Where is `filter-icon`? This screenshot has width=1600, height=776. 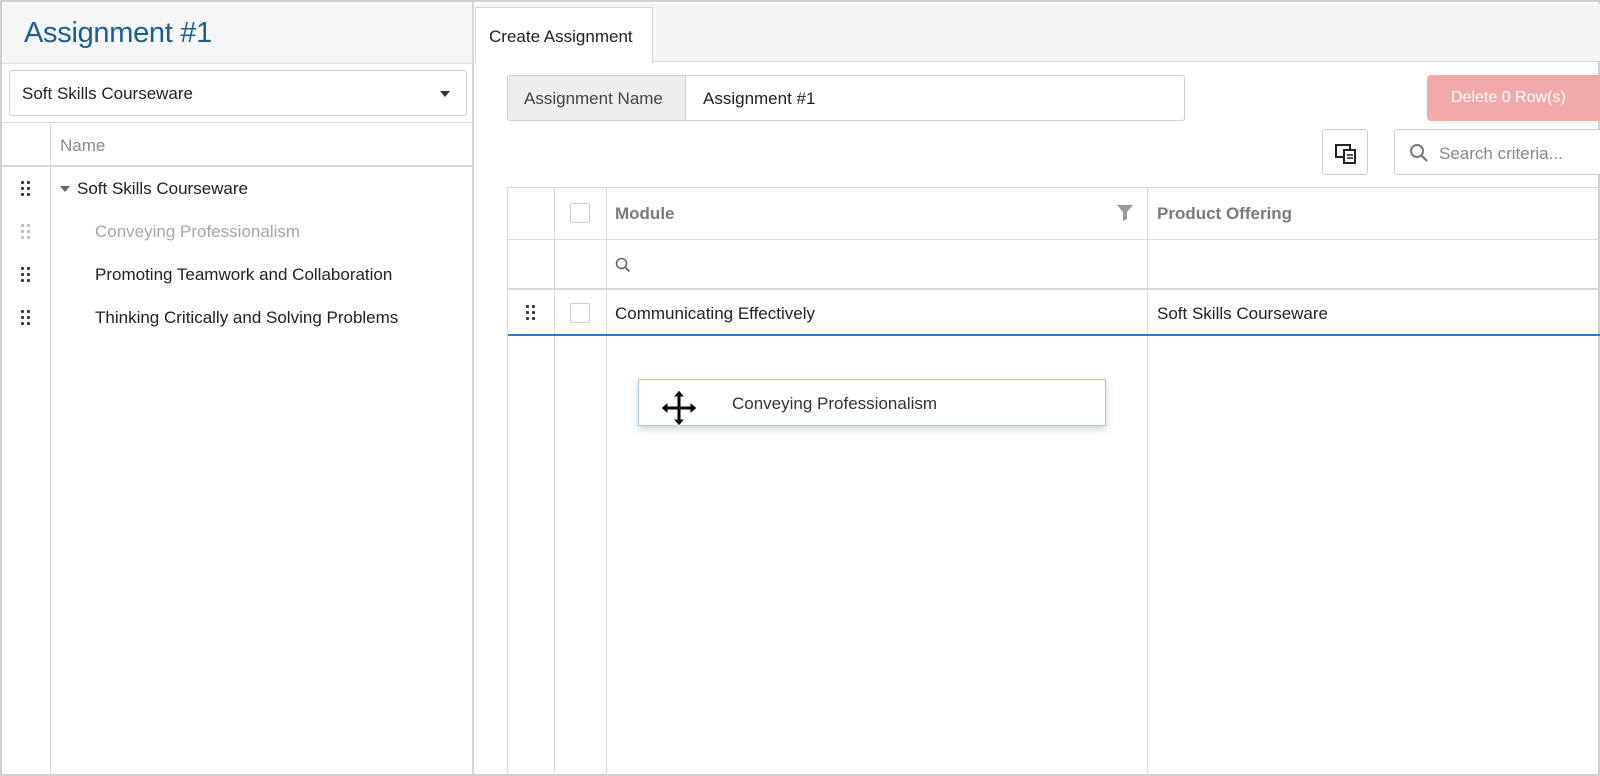 filter-icon is located at coordinates (1125, 213).